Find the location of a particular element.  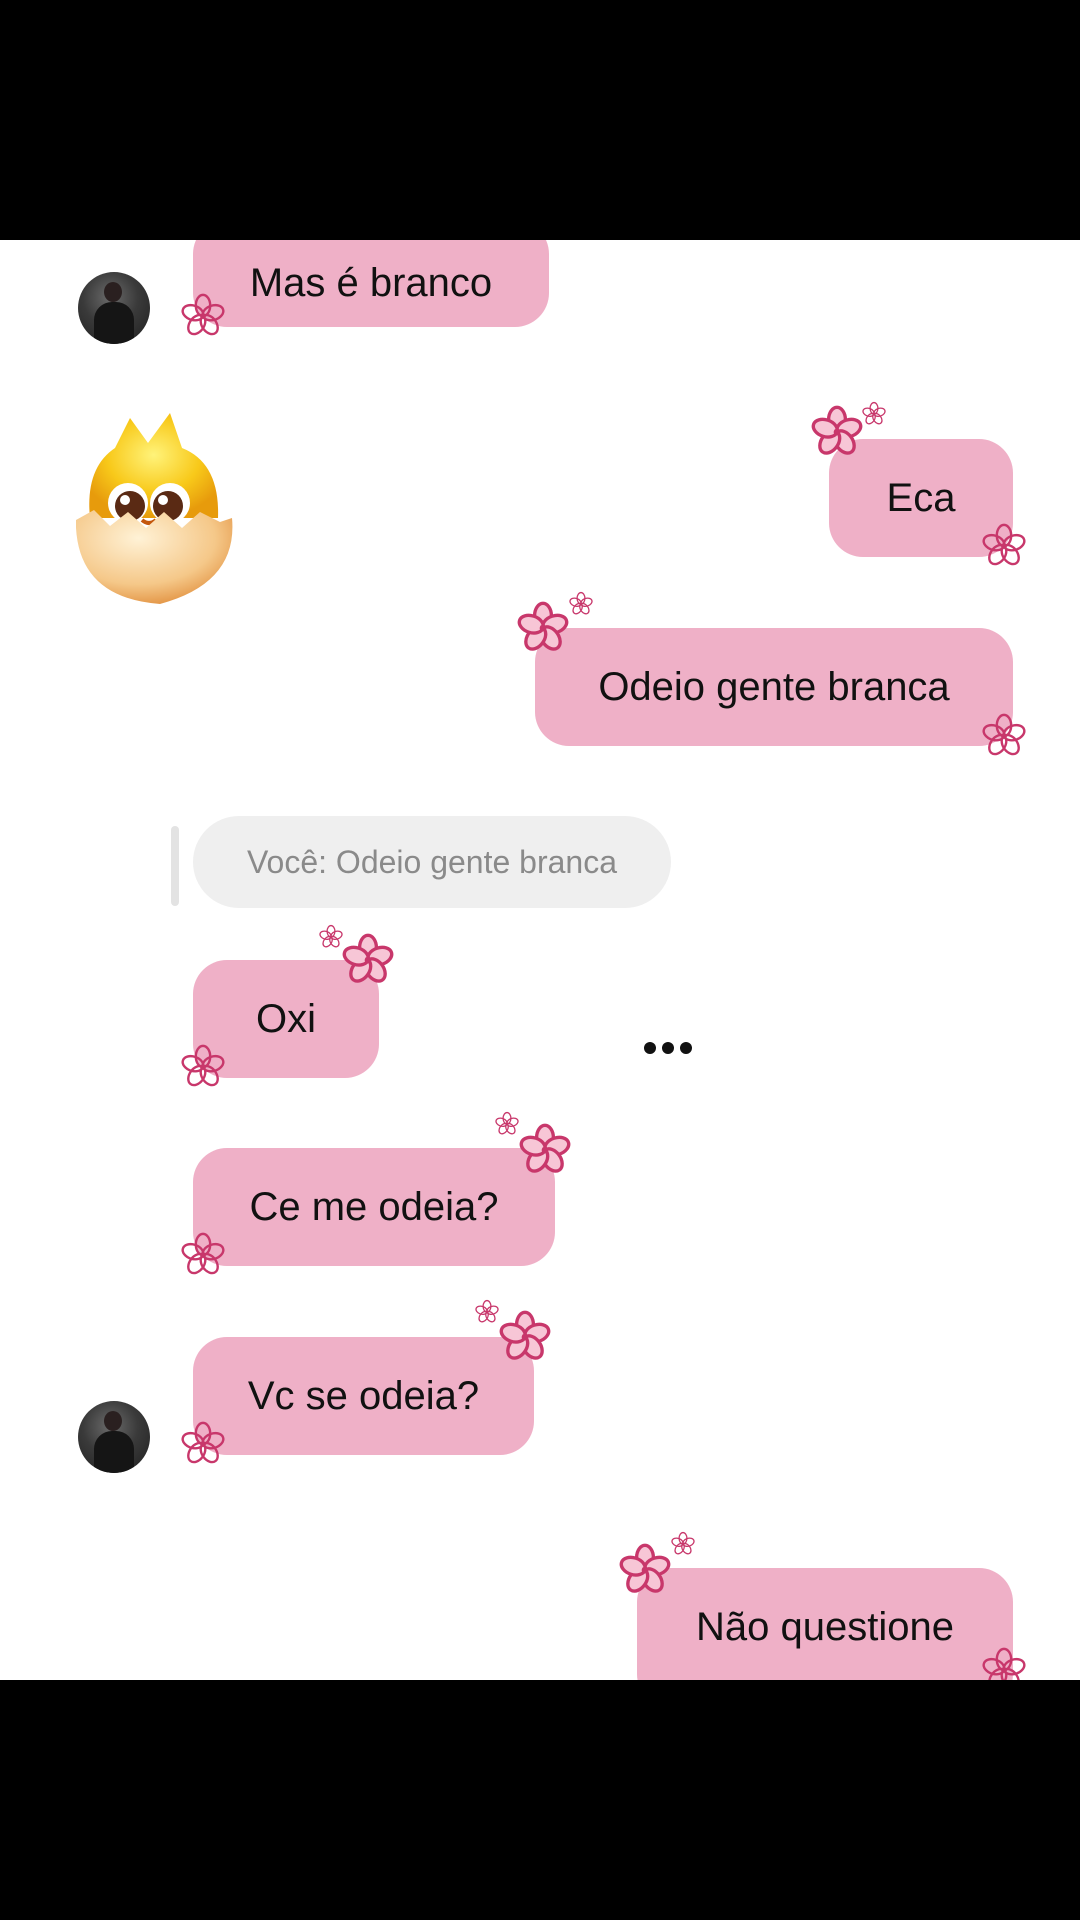

hatching-chick-emoji is located at coordinates (154, 508).